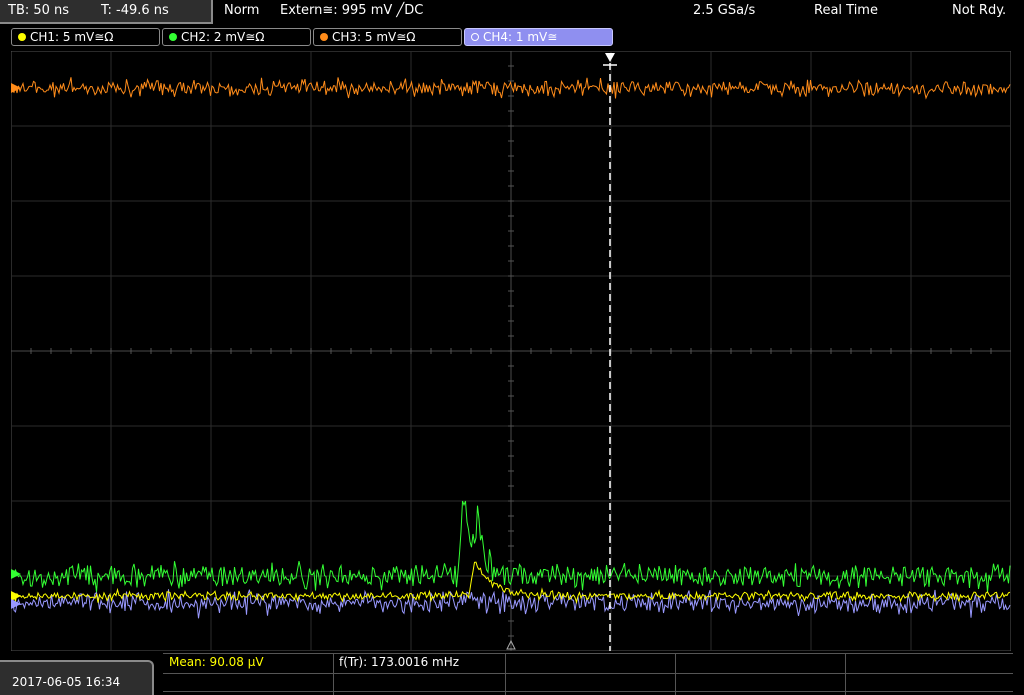  I want to click on channel-button-ch2: CH2: 2 mV≅Ω, so click(236, 37).